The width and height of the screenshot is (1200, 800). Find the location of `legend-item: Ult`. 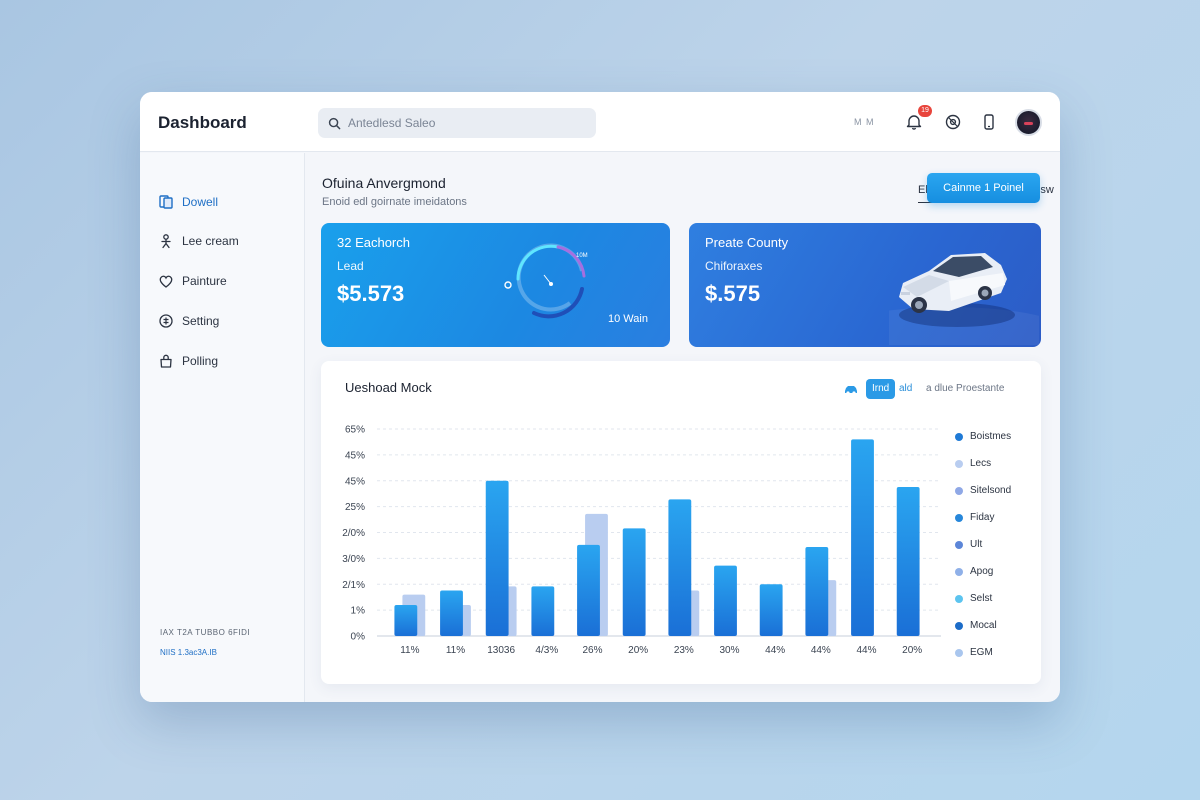

legend-item: Ult is located at coordinates (995, 544).